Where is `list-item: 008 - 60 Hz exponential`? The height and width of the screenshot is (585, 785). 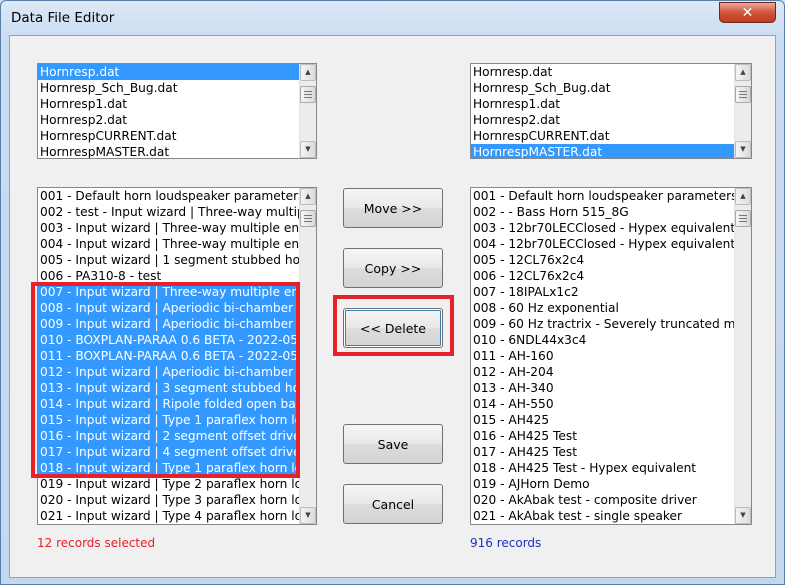
list-item: 008 - 60 Hz exponential is located at coordinates (602, 308).